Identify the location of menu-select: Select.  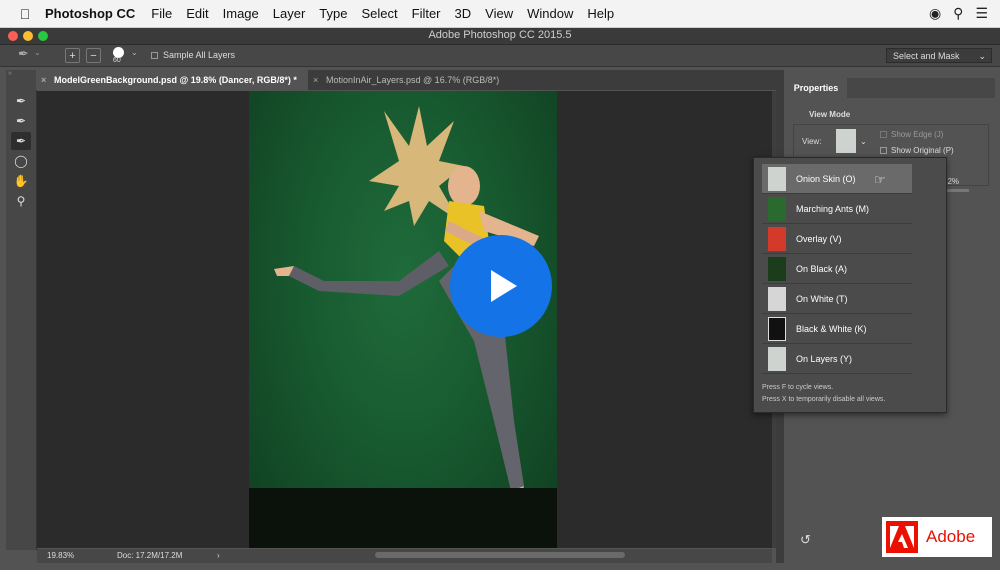
(379, 13).